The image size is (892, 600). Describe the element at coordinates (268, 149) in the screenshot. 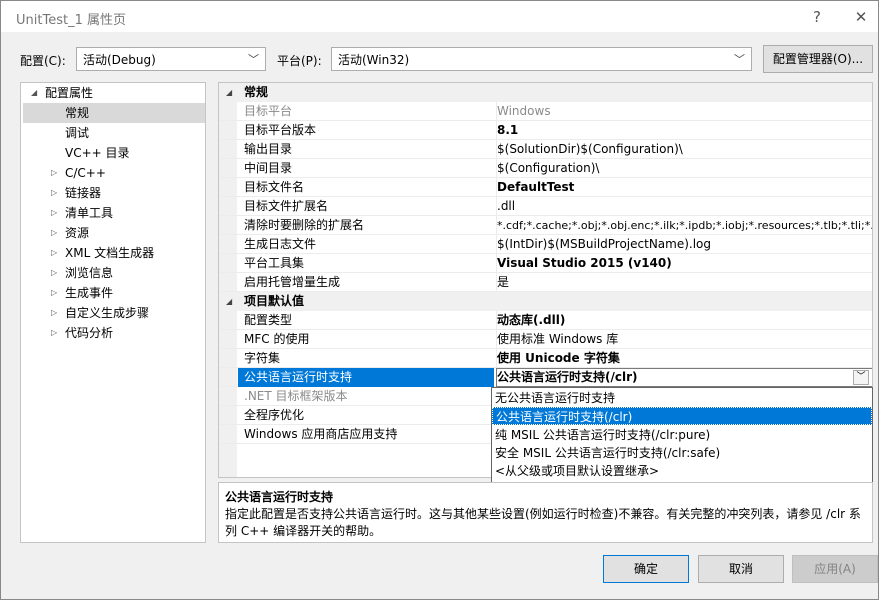

I see `property-name: 输出目录` at that location.